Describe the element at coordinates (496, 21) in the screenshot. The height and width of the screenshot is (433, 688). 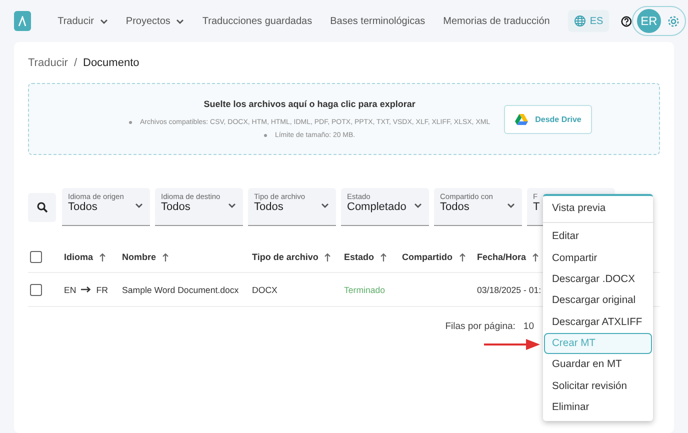
I see `nav-menu-item: Memorias de traducción` at that location.